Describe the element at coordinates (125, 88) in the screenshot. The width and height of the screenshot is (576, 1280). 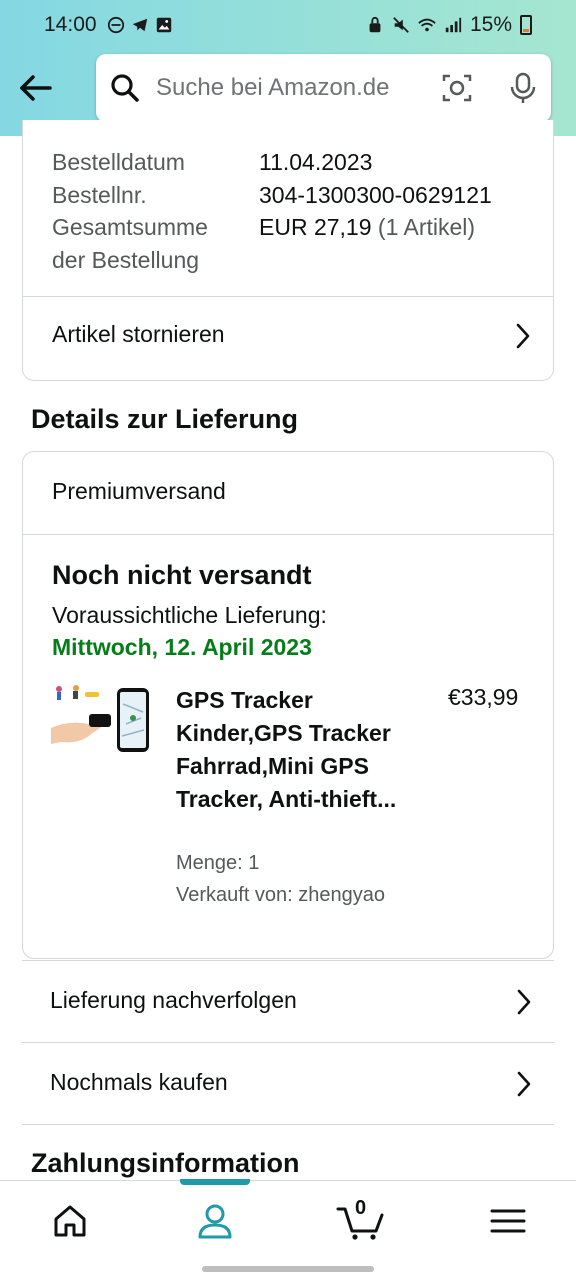
I see `search-icon` at that location.